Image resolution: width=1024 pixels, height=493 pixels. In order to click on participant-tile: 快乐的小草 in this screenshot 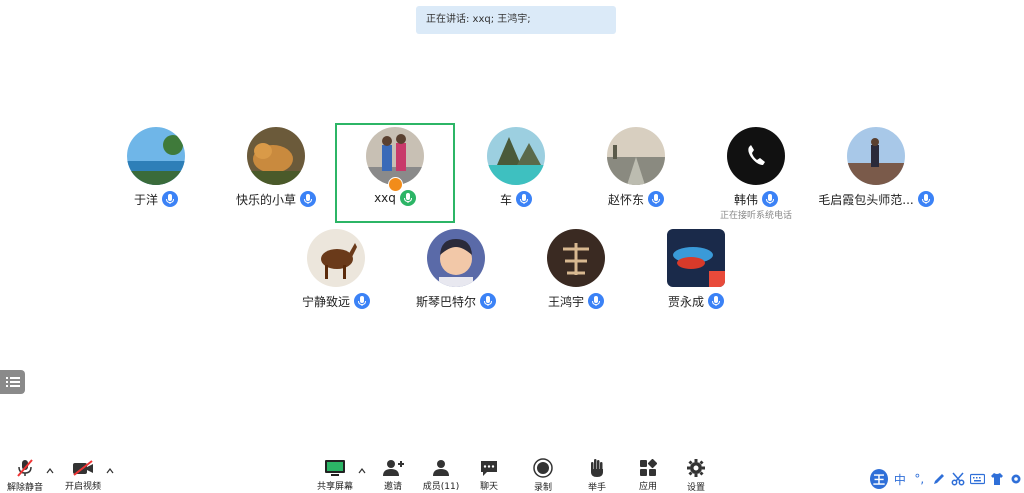, I will do `click(276, 174)`.